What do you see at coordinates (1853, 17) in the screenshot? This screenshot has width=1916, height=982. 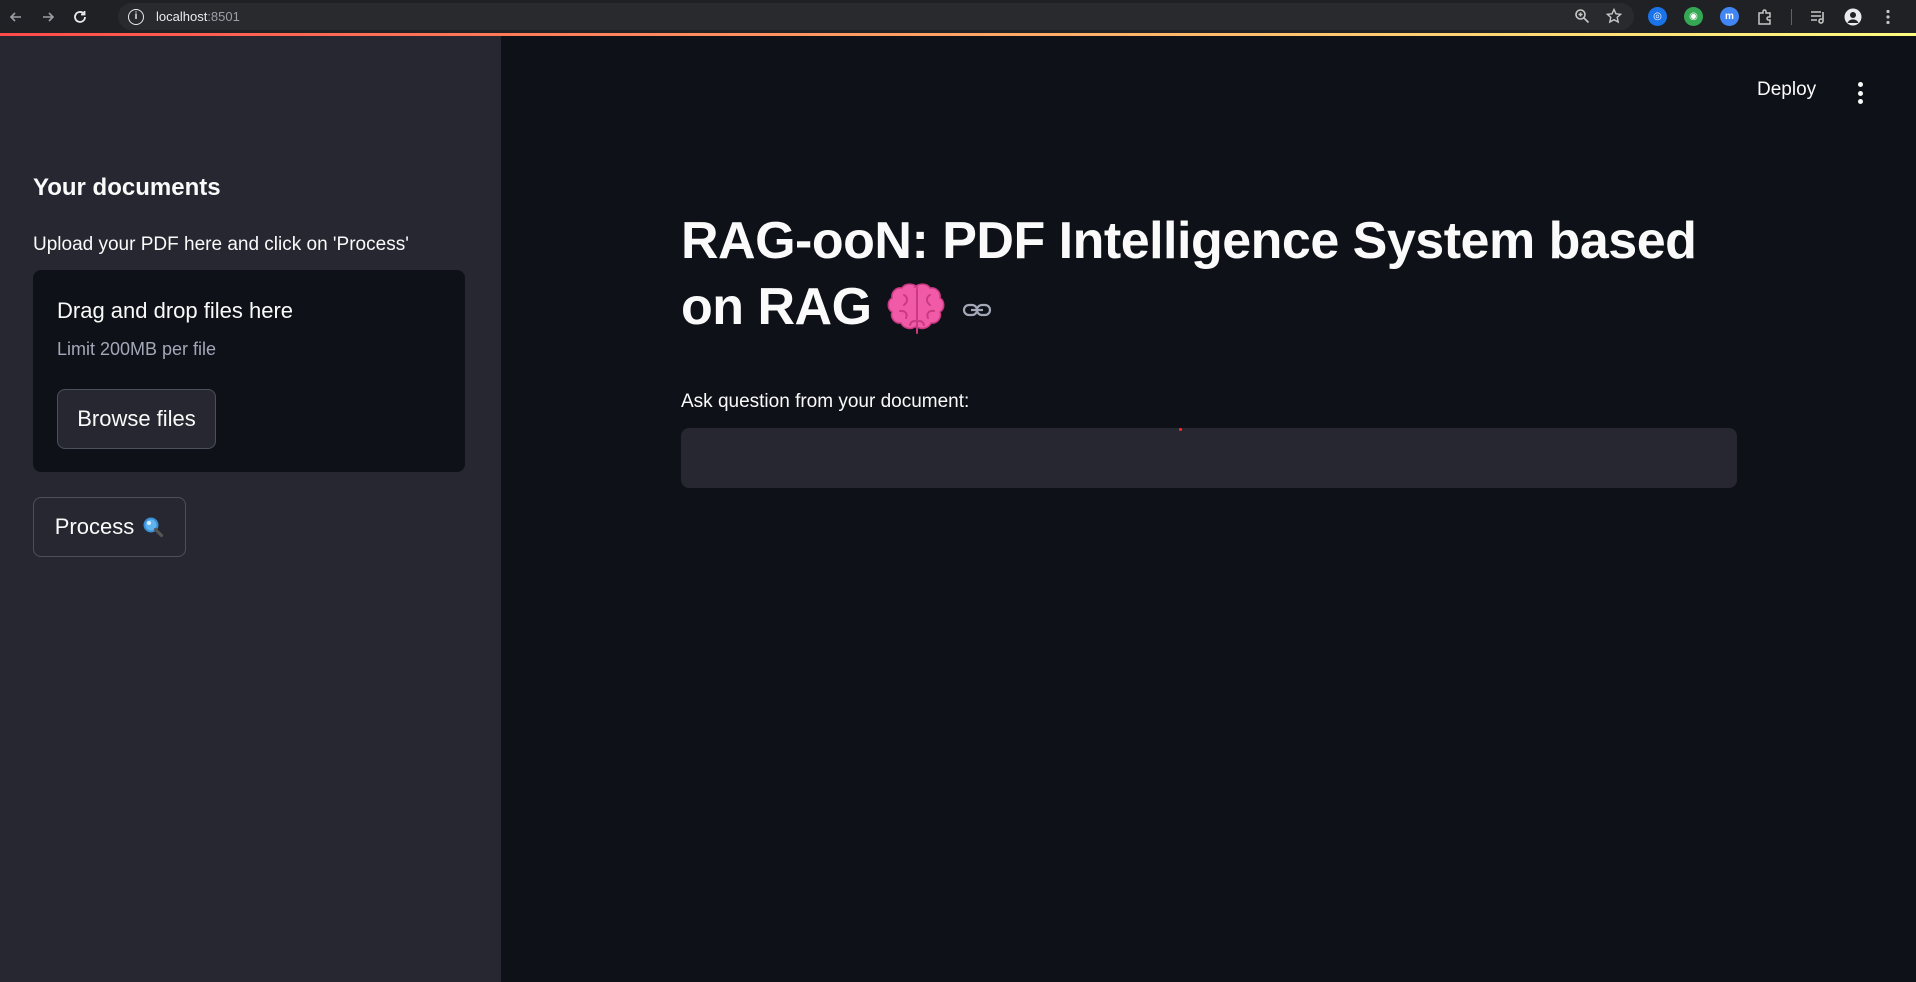 I see `profile-avatar-icon` at bounding box center [1853, 17].